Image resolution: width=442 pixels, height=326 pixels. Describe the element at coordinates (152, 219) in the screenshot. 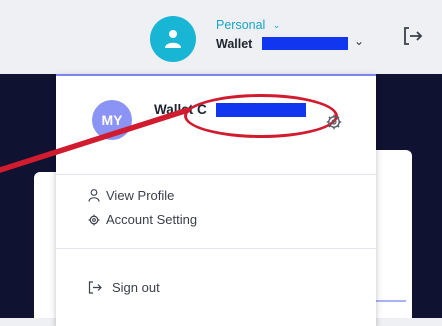

I see `menu-item-label: Account Setting` at that location.